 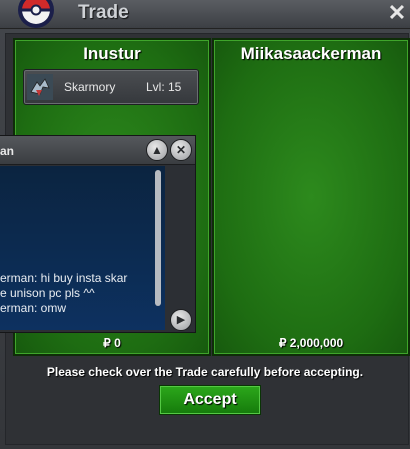 What do you see at coordinates (181, 320) in the screenshot?
I see `send-arrow-icon: ▶` at bounding box center [181, 320].